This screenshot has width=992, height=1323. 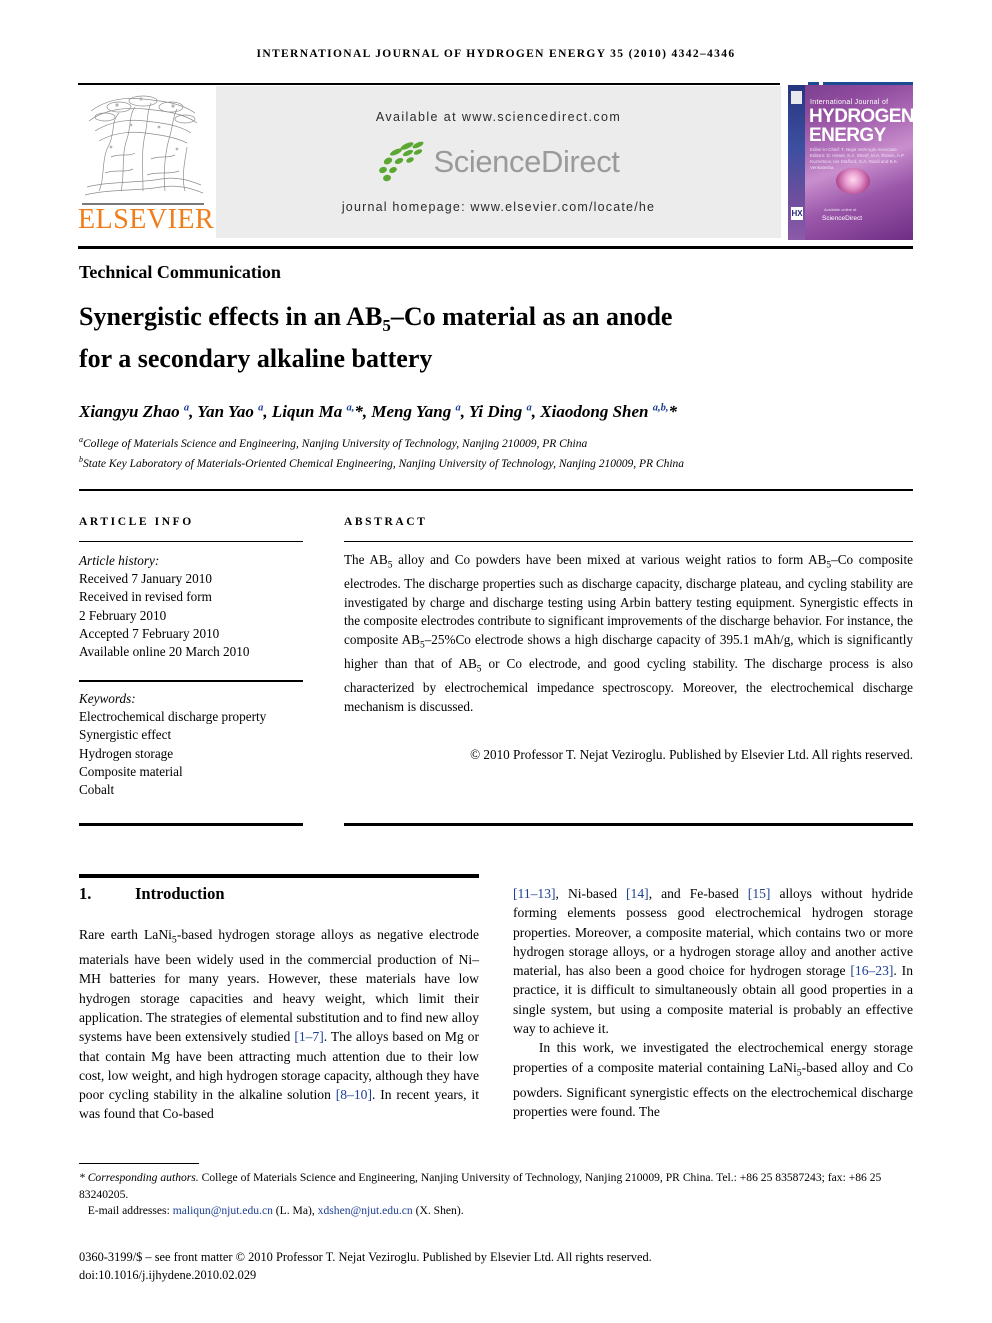 What do you see at coordinates (386, 326) in the screenshot?
I see `title-line1-subscript: 5` at bounding box center [386, 326].